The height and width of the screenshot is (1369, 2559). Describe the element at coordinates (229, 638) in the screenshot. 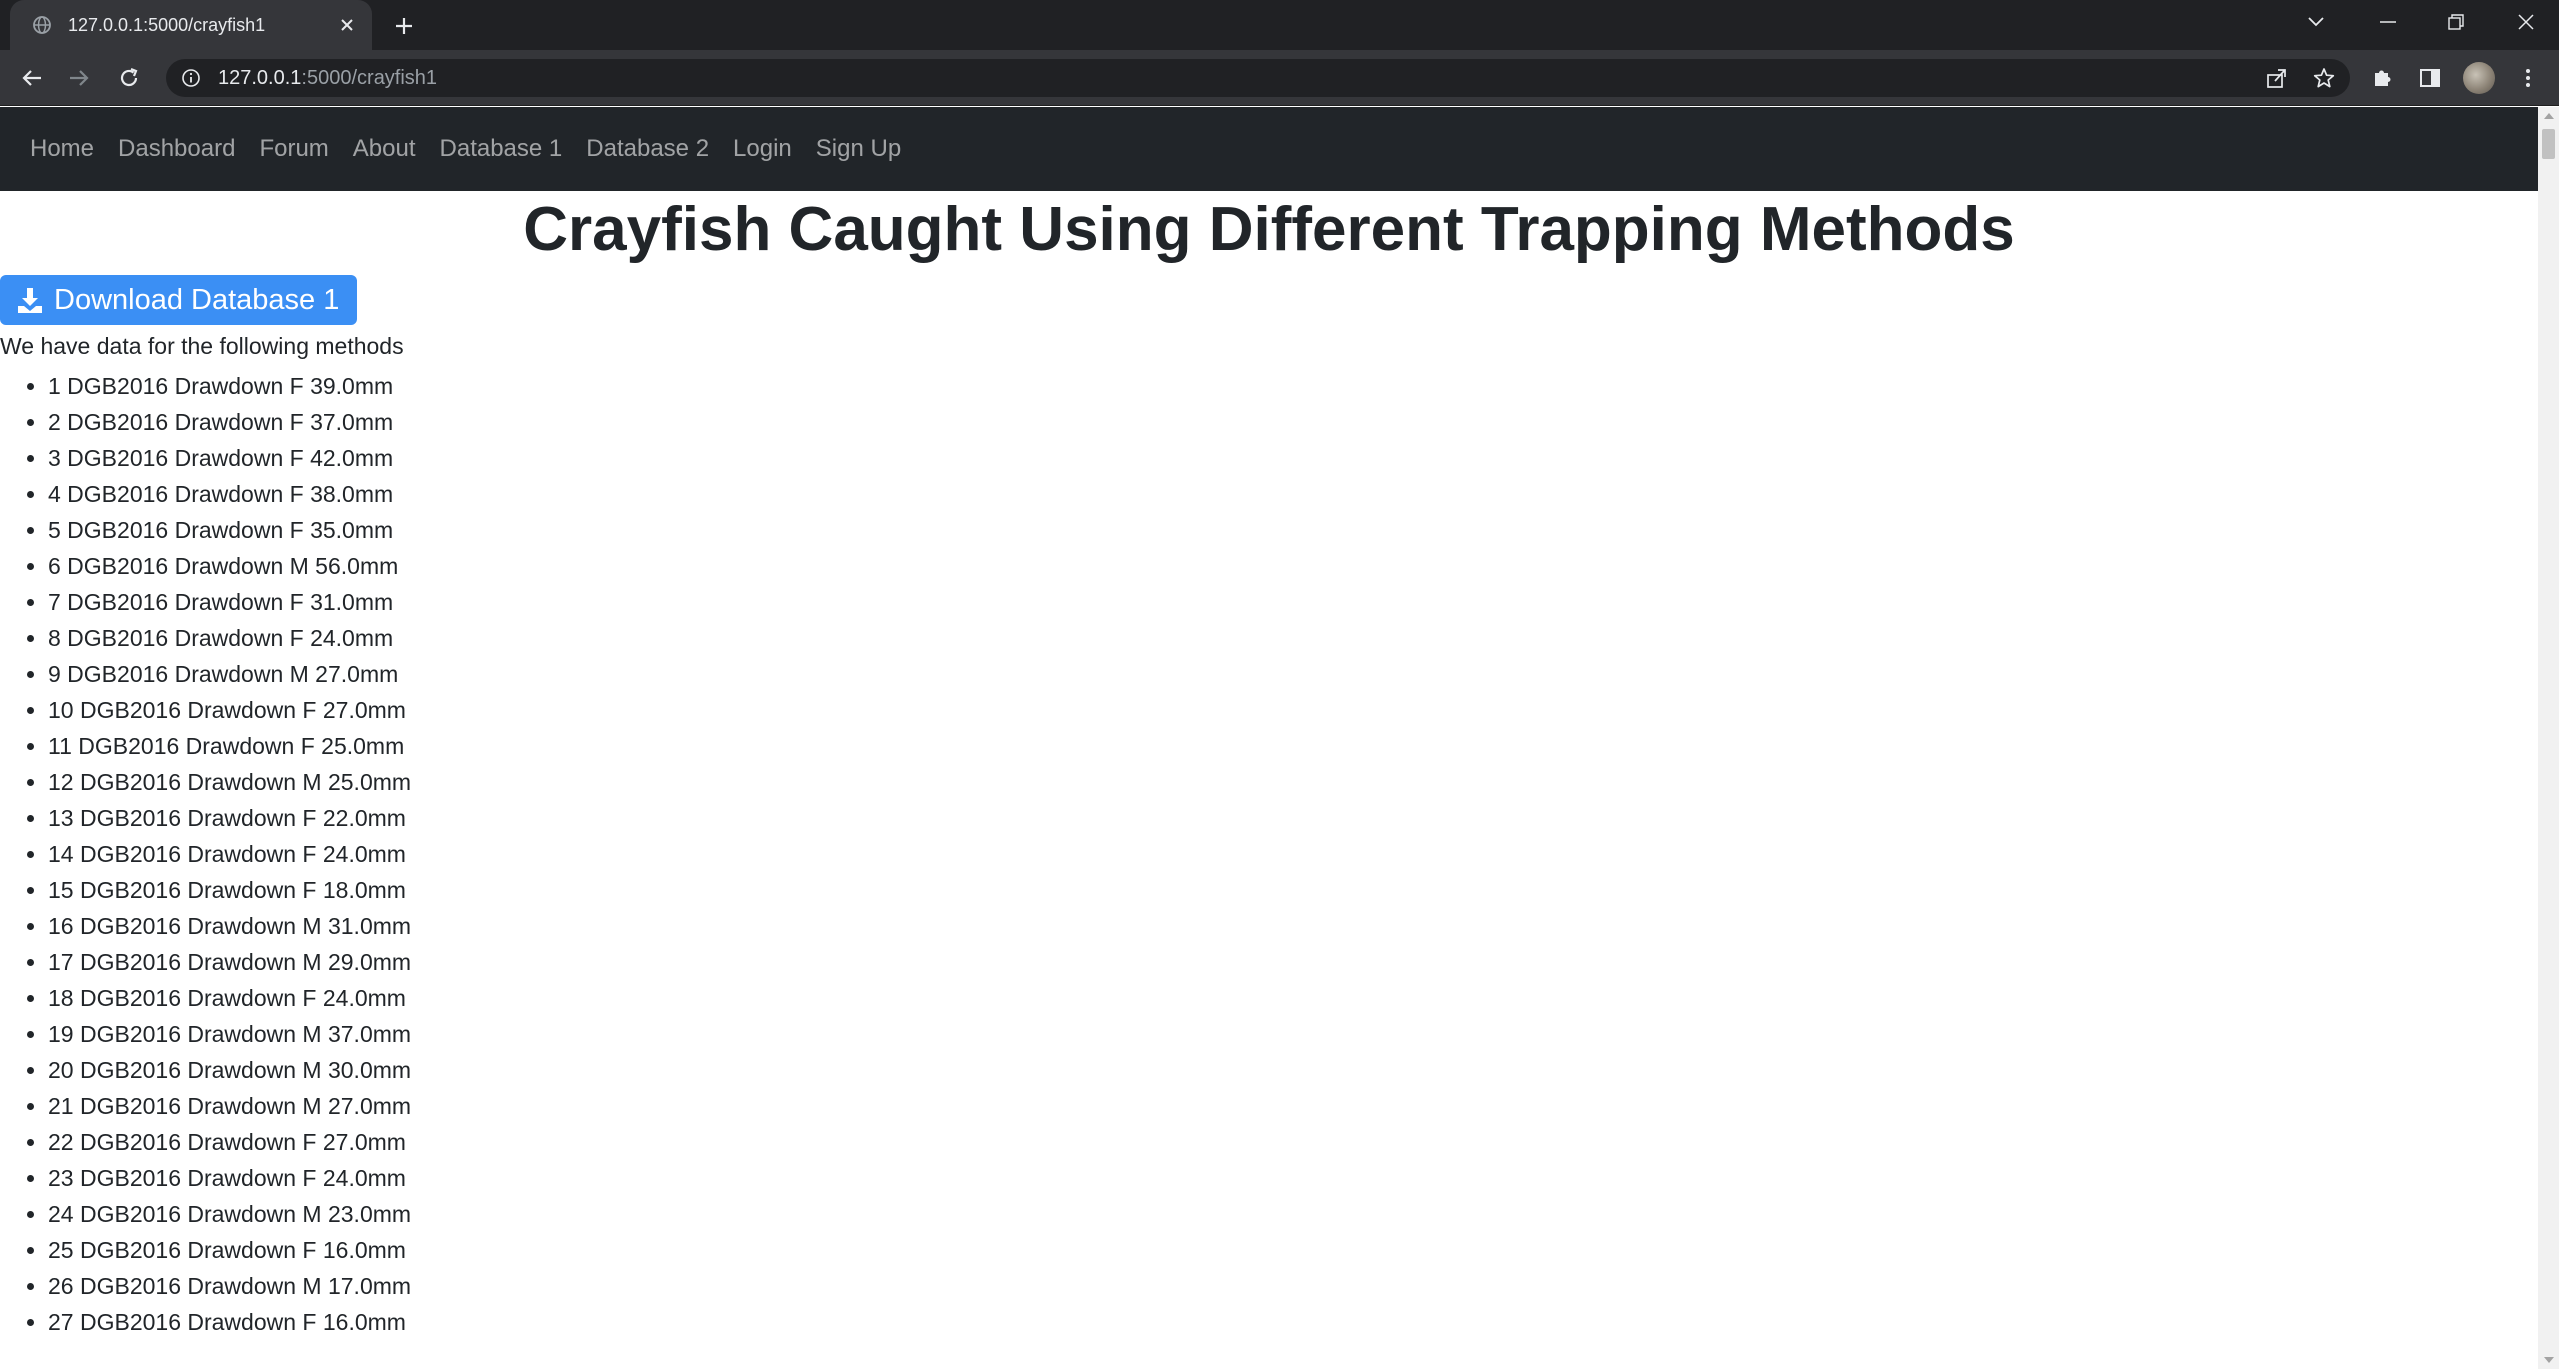

I see `list-item: 8 DGB2016 Drawdown F 24.0mm` at that location.